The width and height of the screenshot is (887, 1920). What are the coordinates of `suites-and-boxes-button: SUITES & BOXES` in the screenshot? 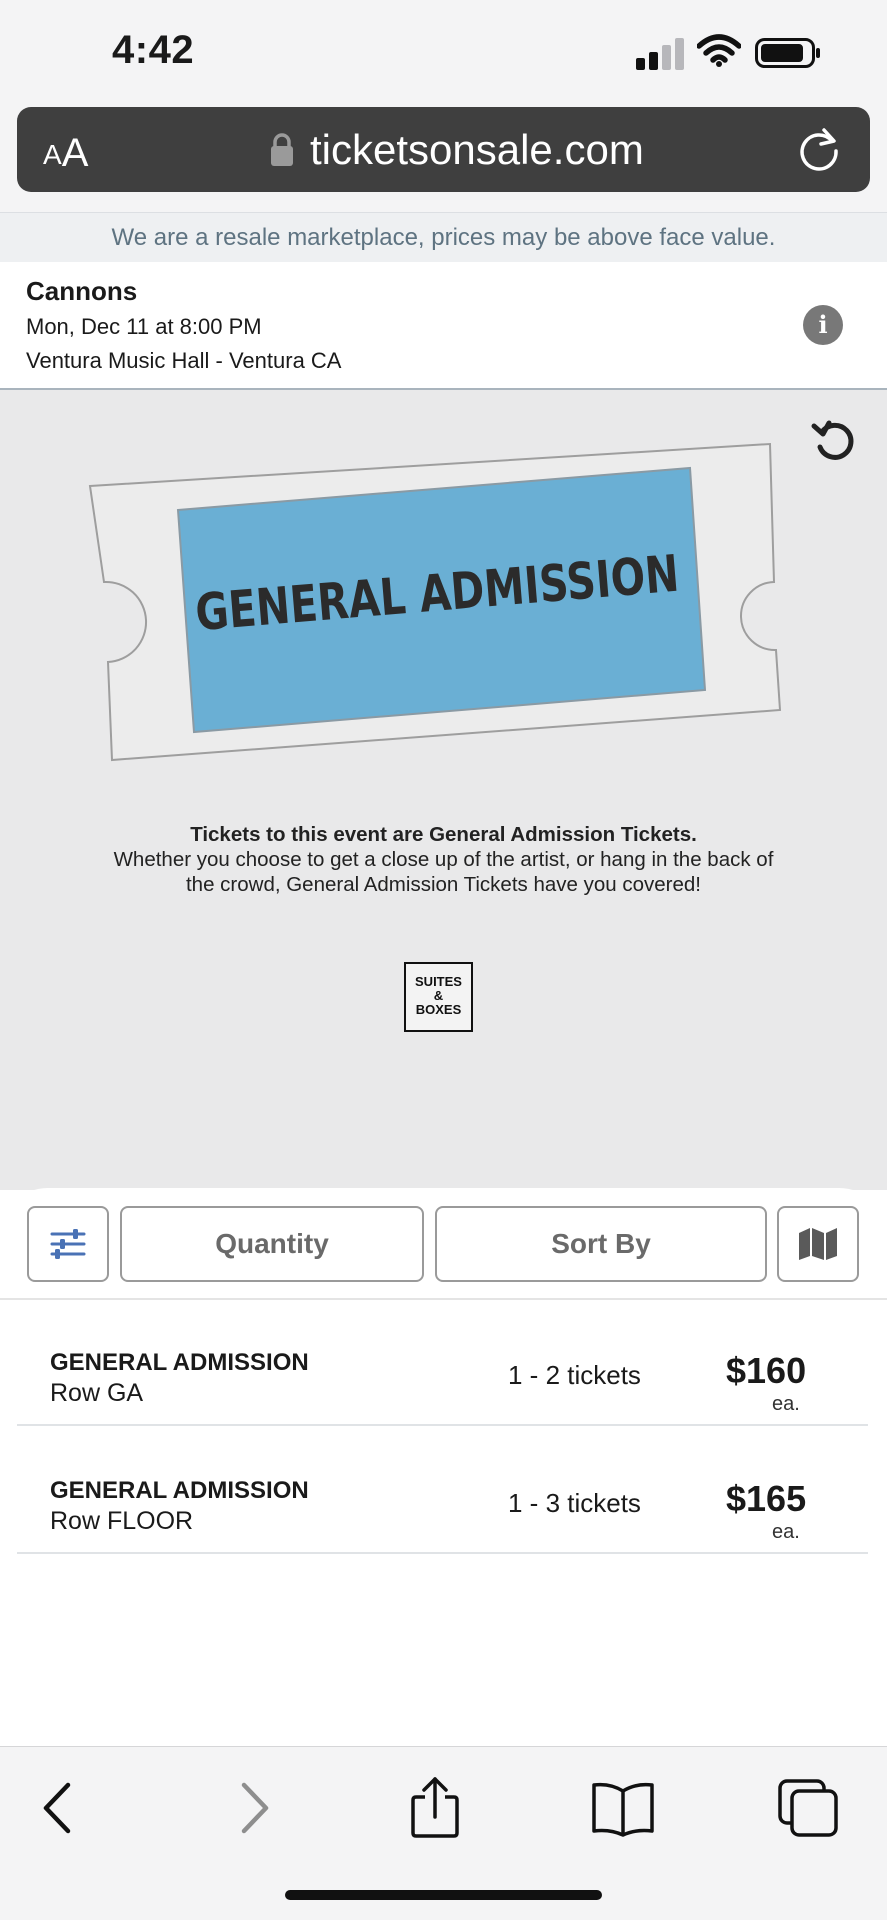 It's located at (438, 997).